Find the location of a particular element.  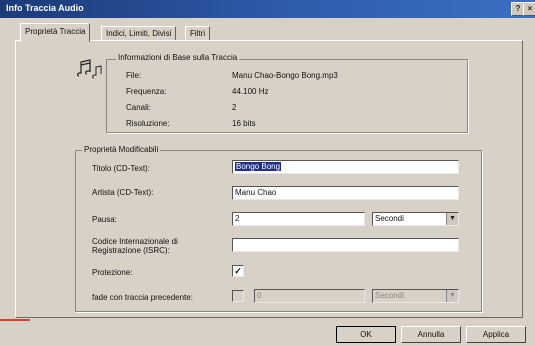

protection-checkbox: ✓ is located at coordinates (238, 271).